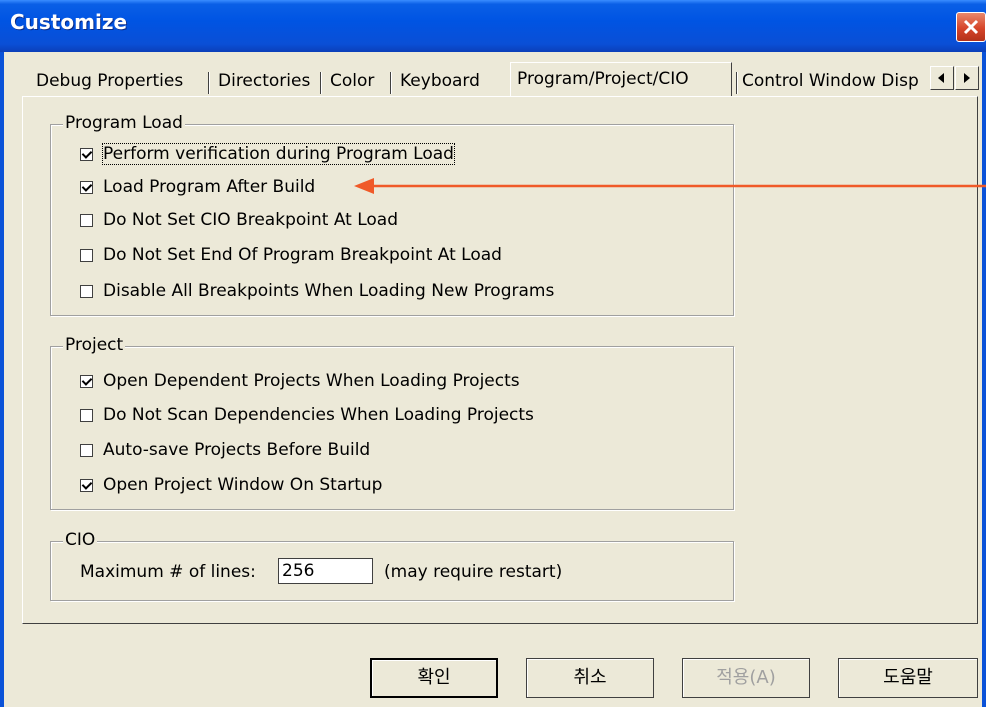 This screenshot has width=986, height=707. What do you see at coordinates (109, 81) in the screenshot?
I see `tab-debug-properties: Debug Properties` at bounding box center [109, 81].